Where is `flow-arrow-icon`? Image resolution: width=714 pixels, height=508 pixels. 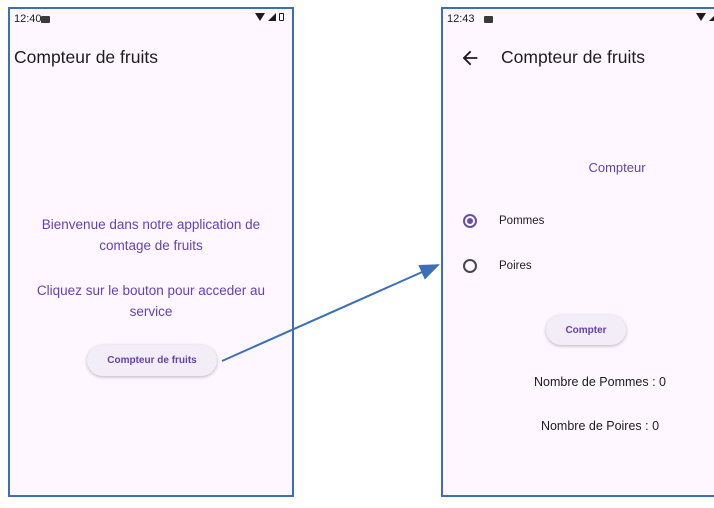 flow-arrow-icon is located at coordinates (330, 313).